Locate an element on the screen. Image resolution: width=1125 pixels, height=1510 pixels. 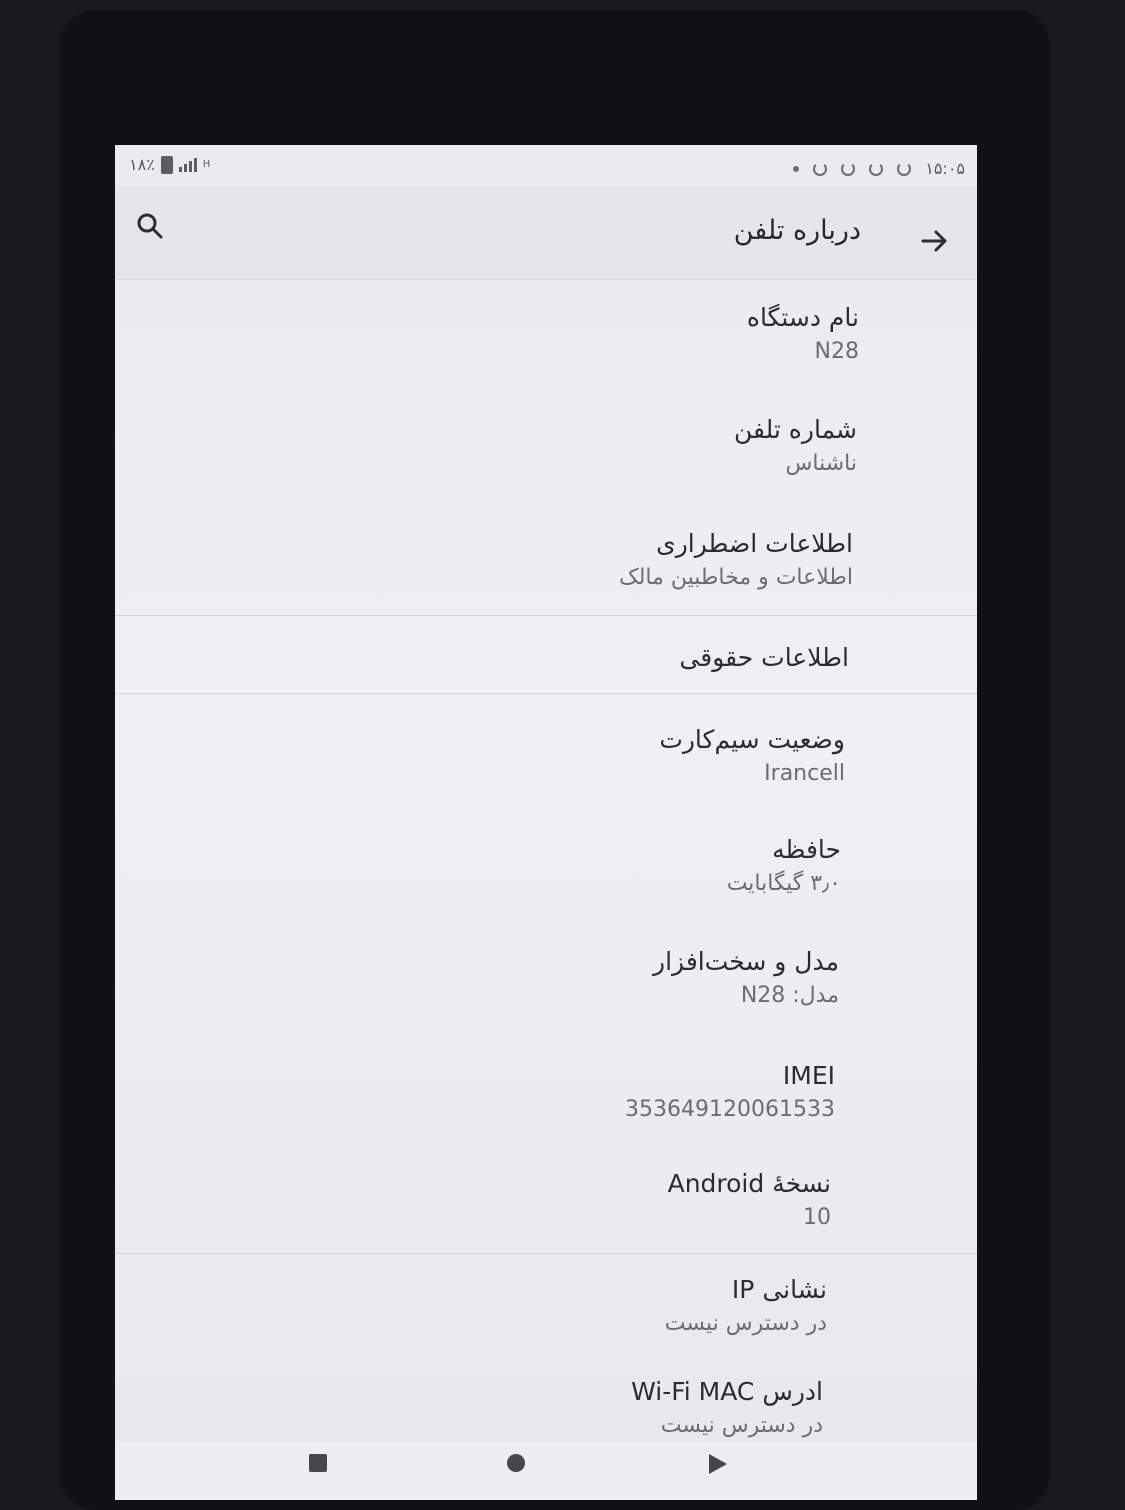
list-item-android-version: نسخهٔ Android 10 is located at coordinates (546, 1206).